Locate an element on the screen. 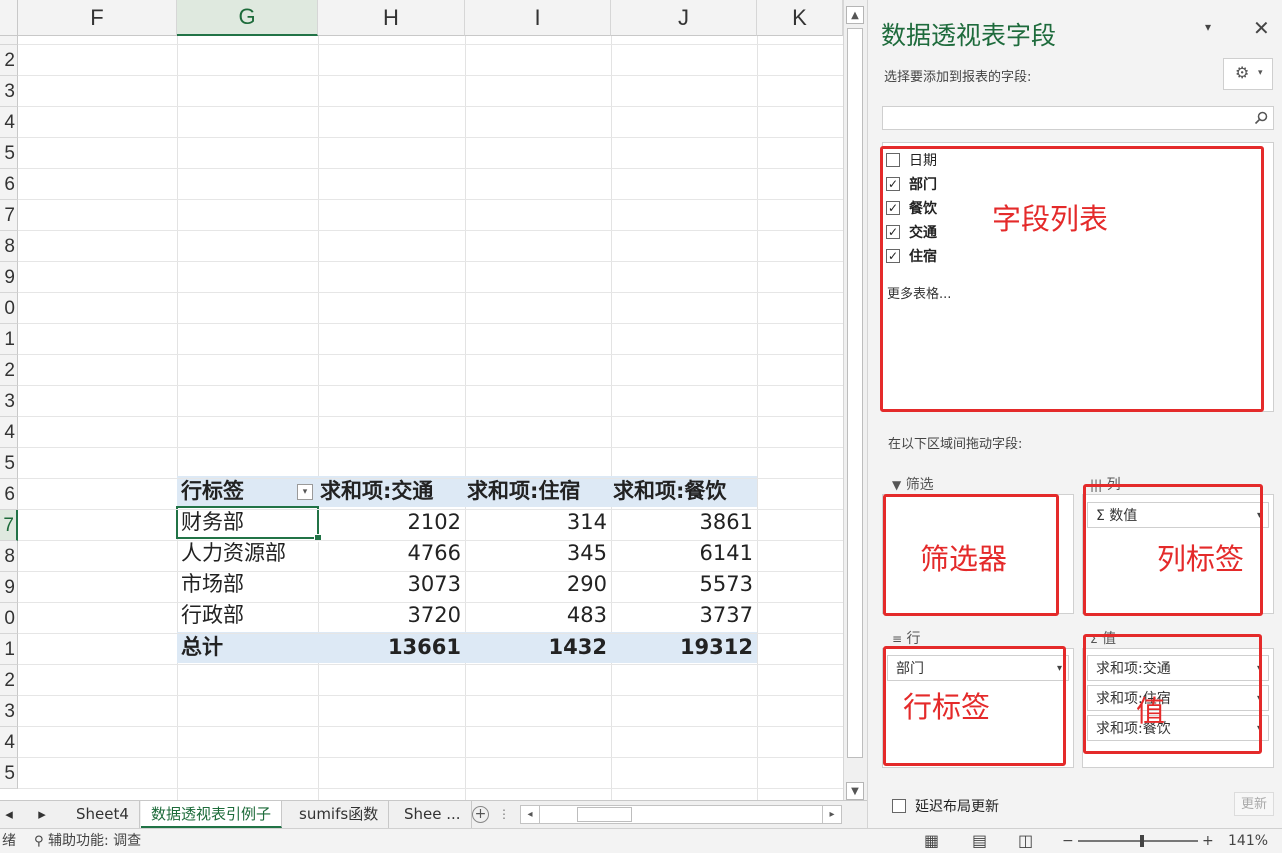 This screenshot has height=854, width=1282. vertical-scrollbar: ▲ ▼ is located at coordinates (855, 400).